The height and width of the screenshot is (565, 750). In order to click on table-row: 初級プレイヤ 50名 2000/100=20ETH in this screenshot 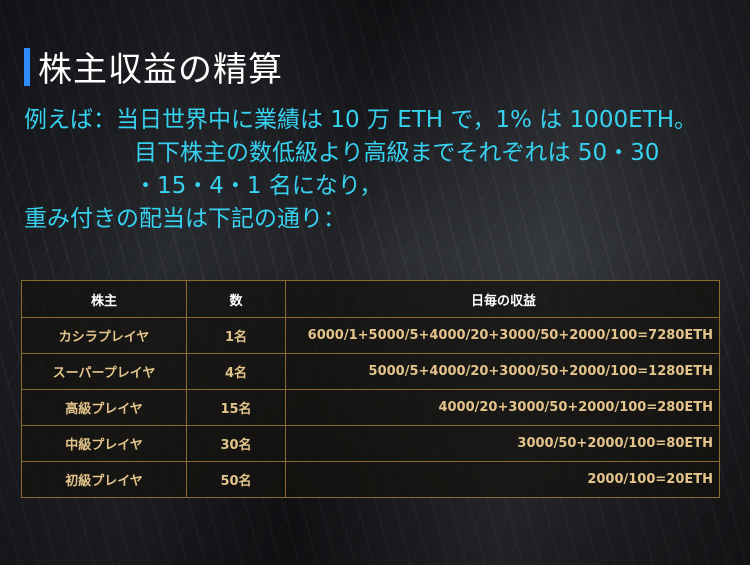, I will do `click(370, 479)`.